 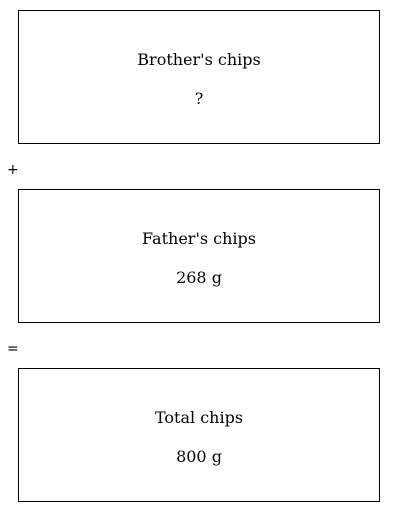 I want to click on equals-sign: =, so click(x=13, y=349).